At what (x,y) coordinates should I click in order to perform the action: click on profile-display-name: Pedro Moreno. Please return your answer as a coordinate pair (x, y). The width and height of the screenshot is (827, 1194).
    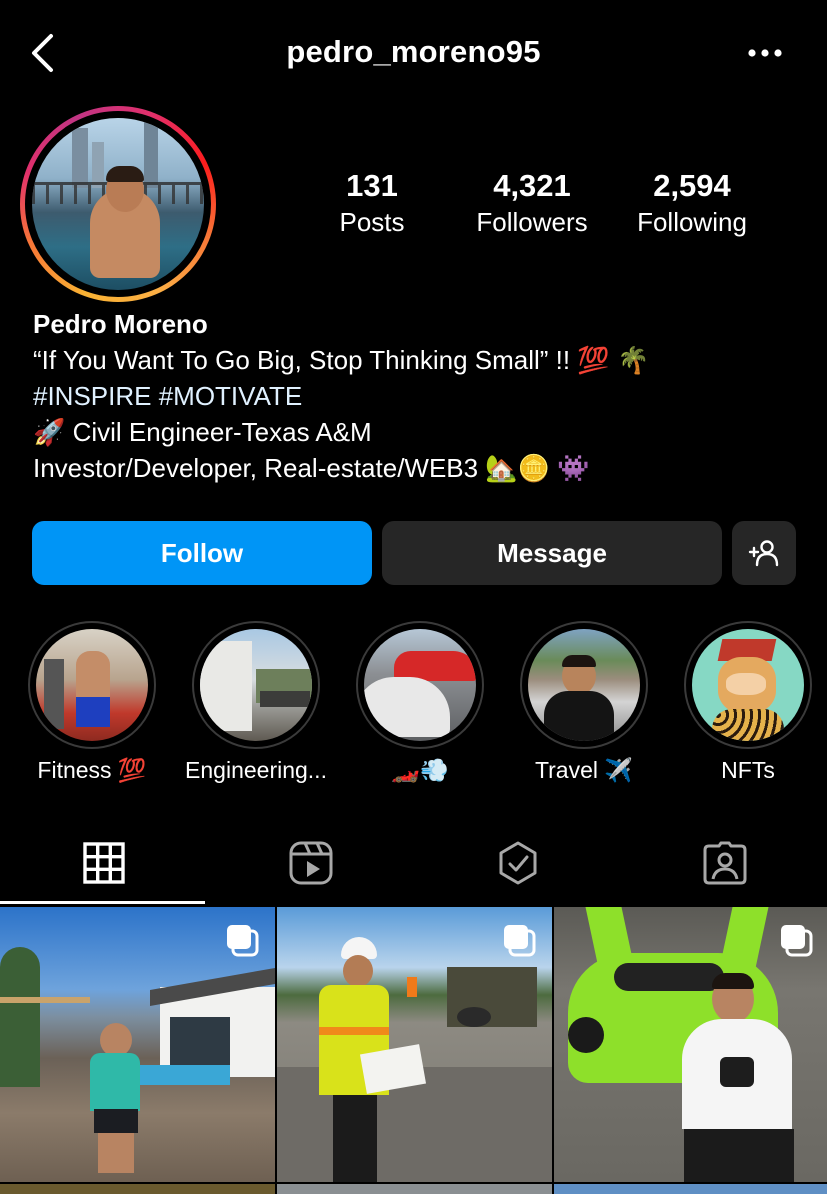
    Looking at the image, I should click on (120, 324).